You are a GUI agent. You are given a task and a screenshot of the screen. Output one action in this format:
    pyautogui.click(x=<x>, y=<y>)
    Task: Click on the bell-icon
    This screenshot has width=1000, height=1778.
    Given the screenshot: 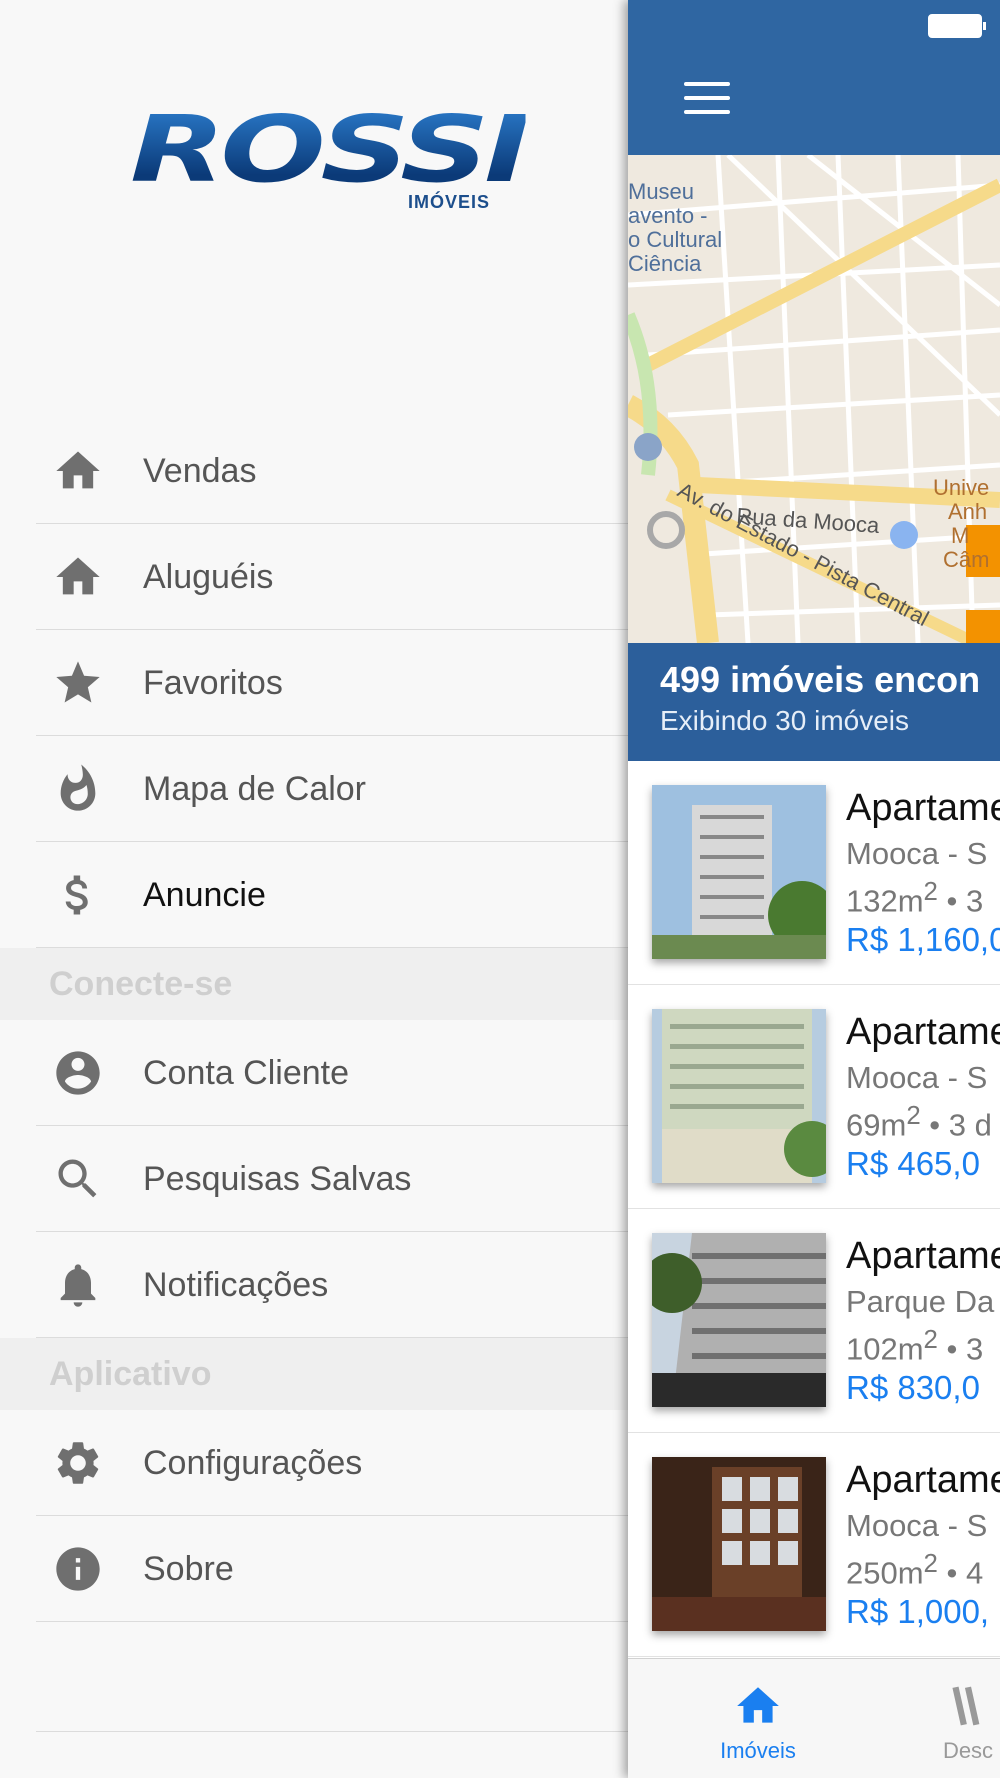 What is the action you would take?
    pyautogui.click(x=78, y=1285)
    